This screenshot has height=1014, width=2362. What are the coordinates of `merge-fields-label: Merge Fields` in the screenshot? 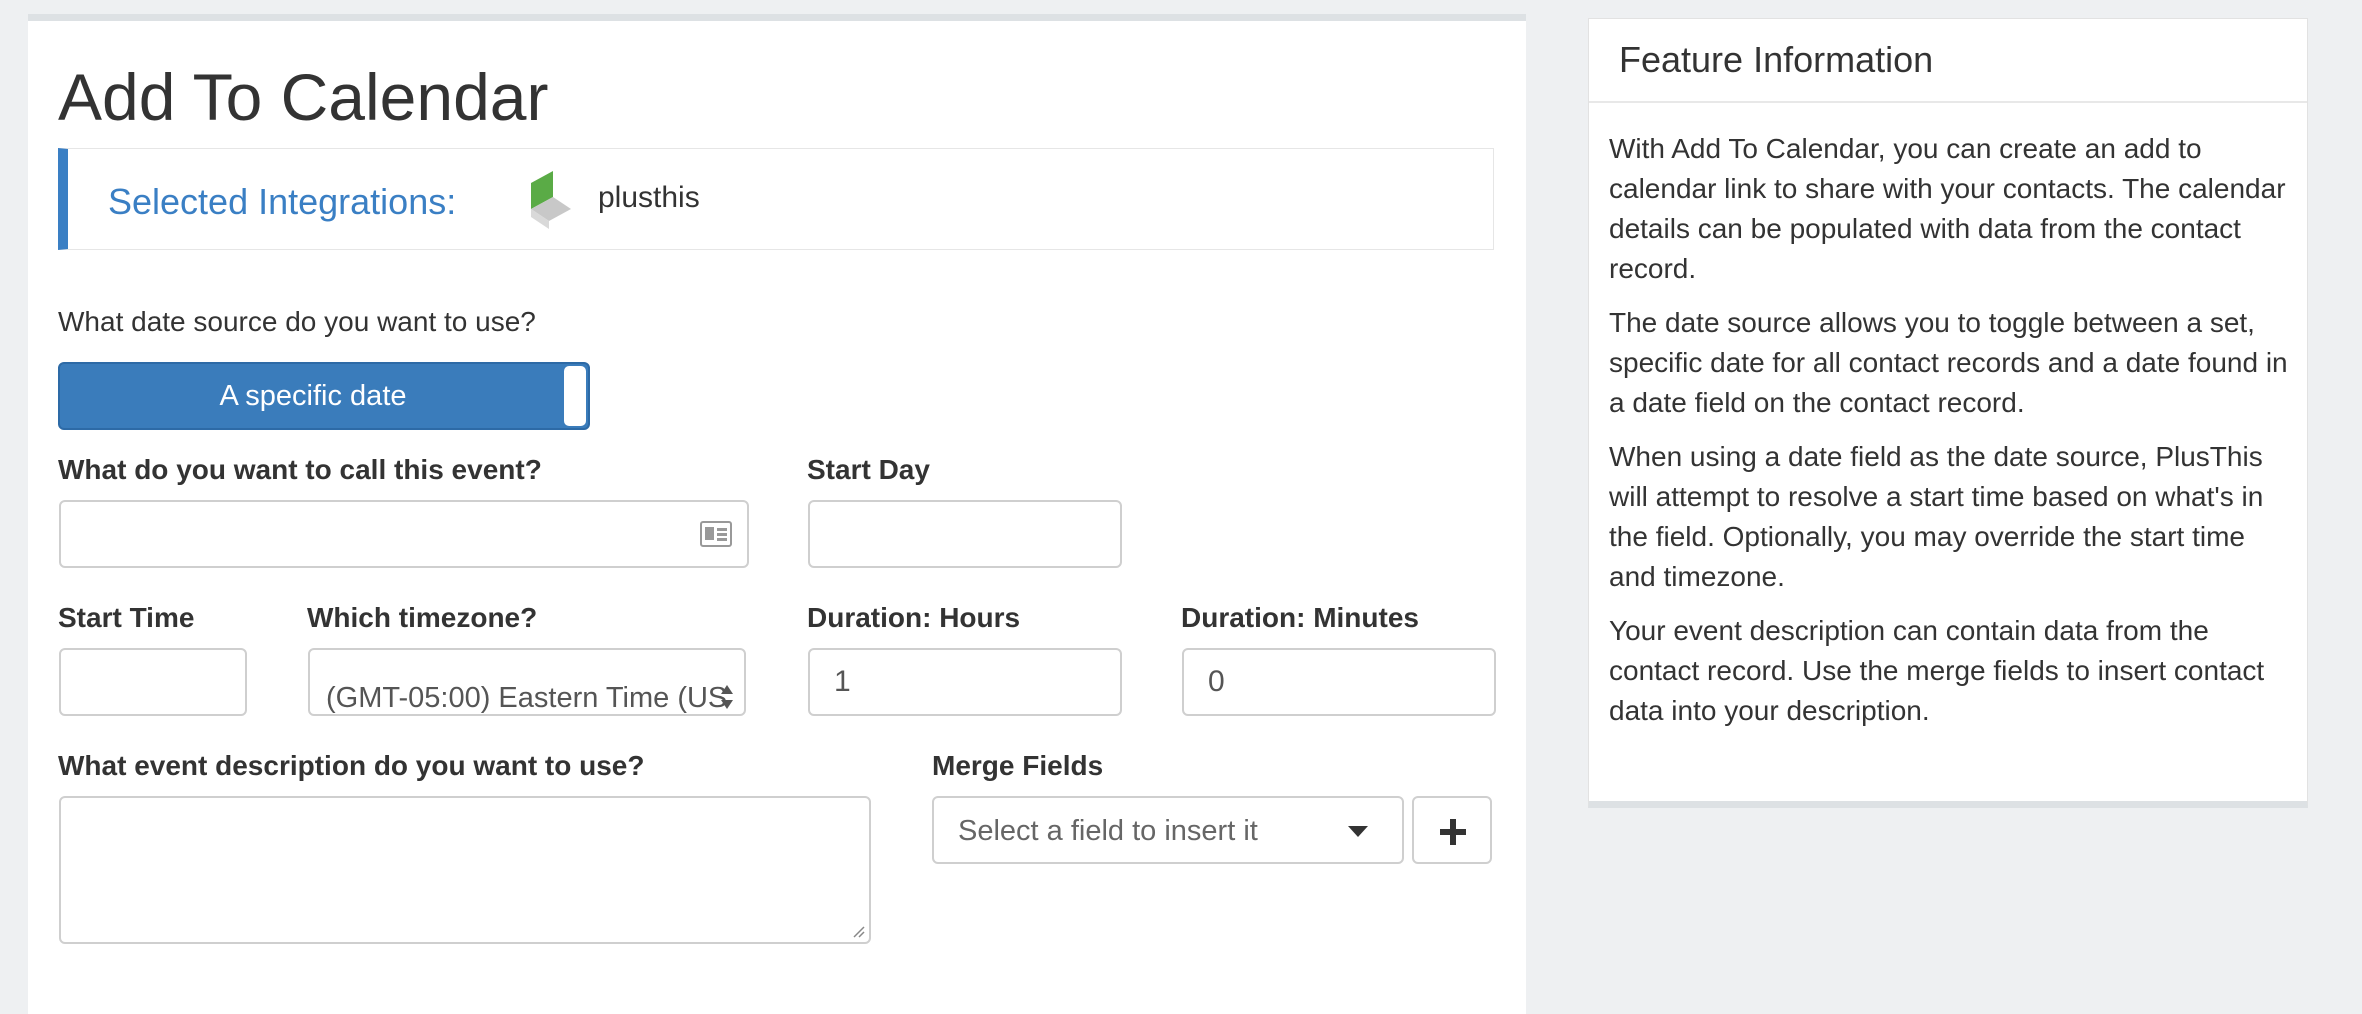 It's located at (1018, 765).